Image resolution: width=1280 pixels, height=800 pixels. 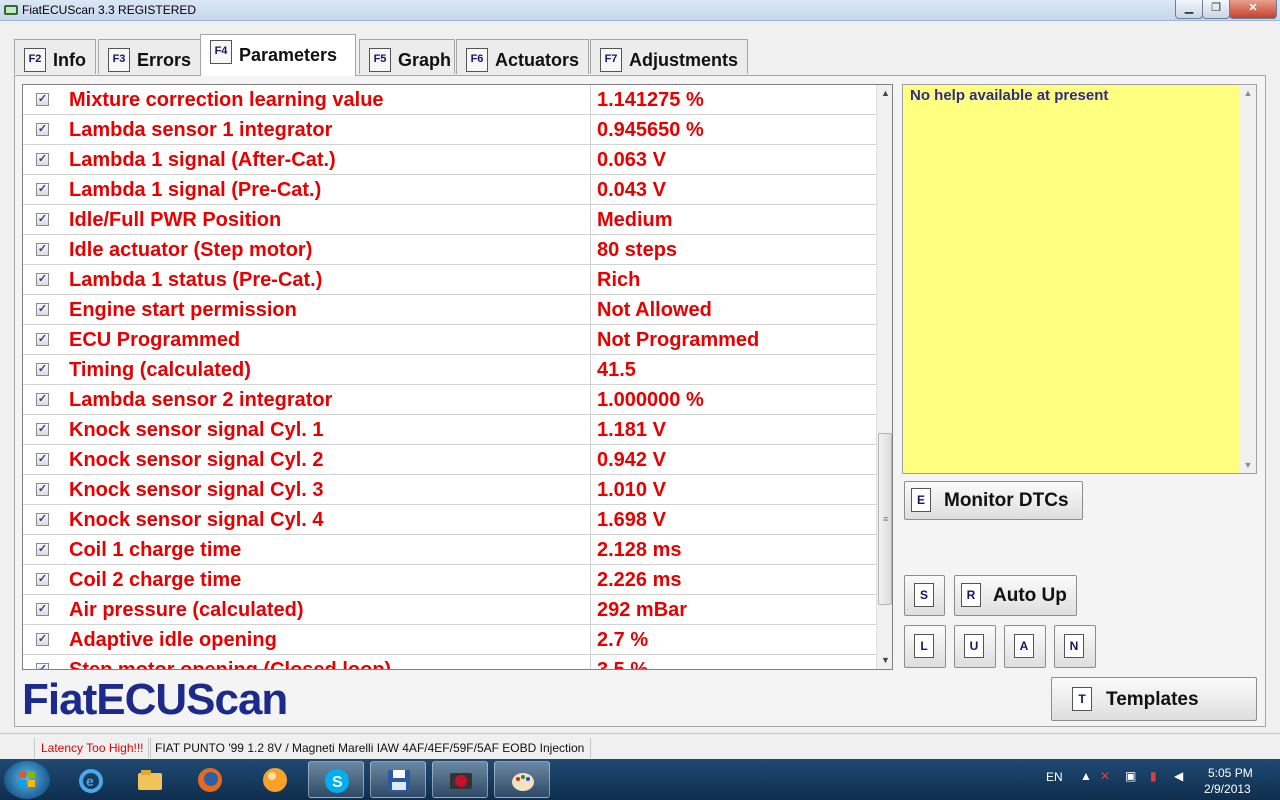 I want to click on clock-date: 2/9/2013, so click(x=1227, y=789).